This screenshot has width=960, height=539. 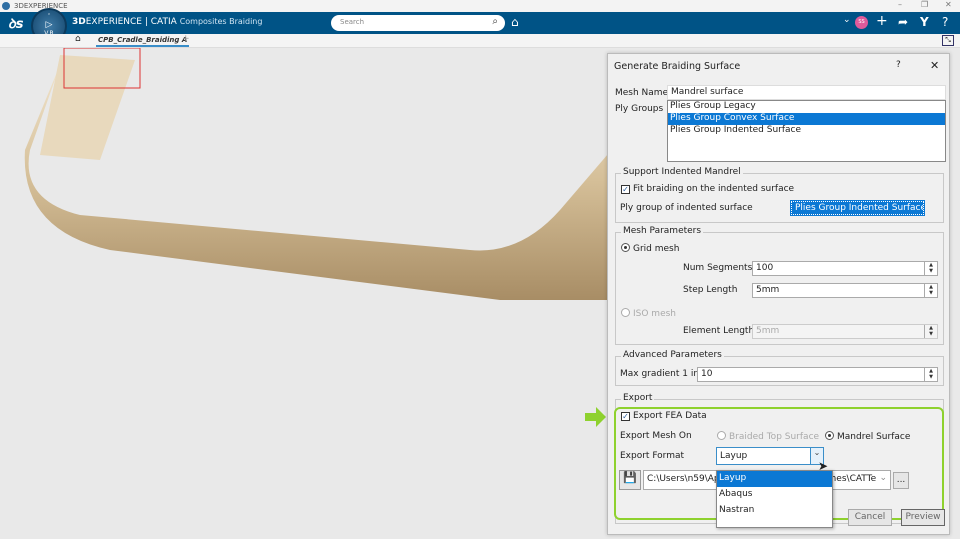 What do you see at coordinates (845, 268) in the screenshot?
I see `num-segments-input: 100 ▲ ▼` at bounding box center [845, 268].